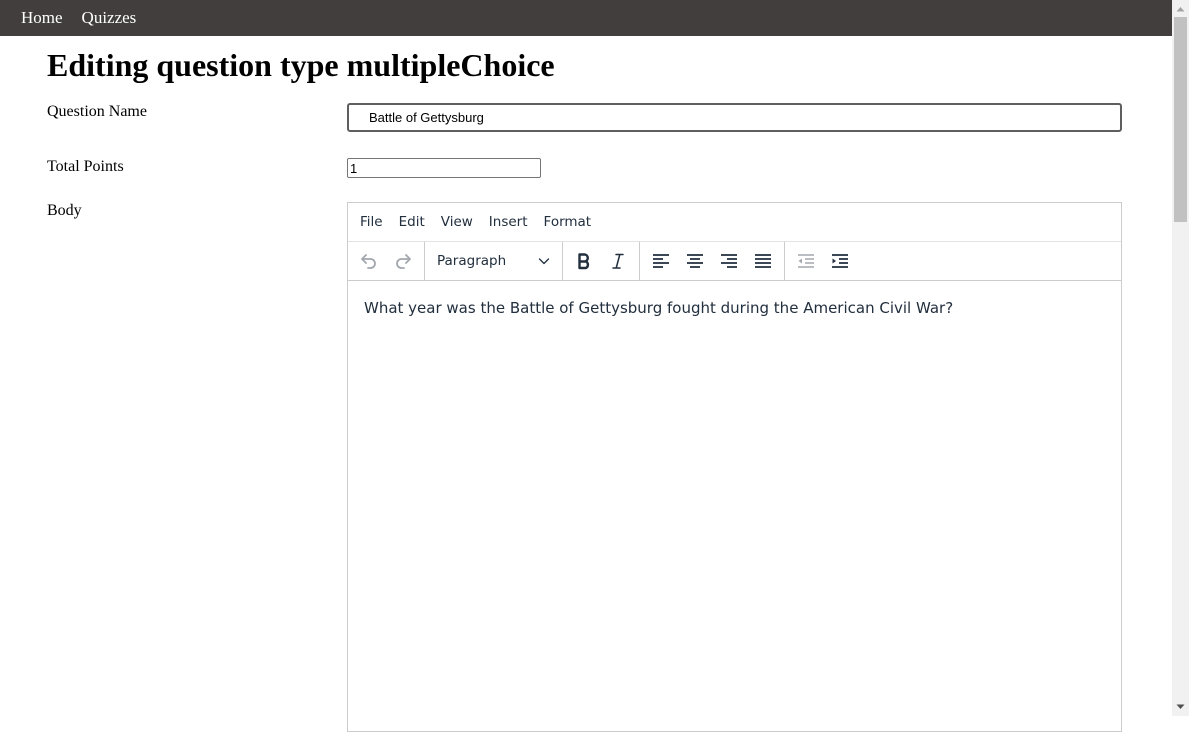  I want to click on menu-format: Format, so click(568, 222).